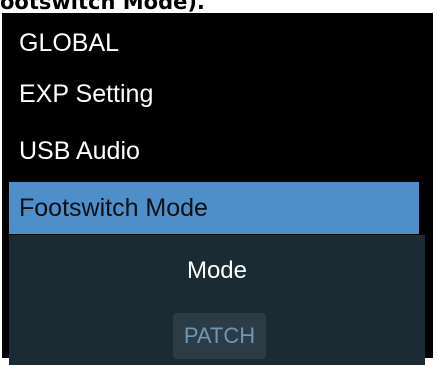 The height and width of the screenshot is (365, 438). What do you see at coordinates (102, 7) in the screenshot?
I see `caption-text: ootswitch Mode).` at bounding box center [102, 7].